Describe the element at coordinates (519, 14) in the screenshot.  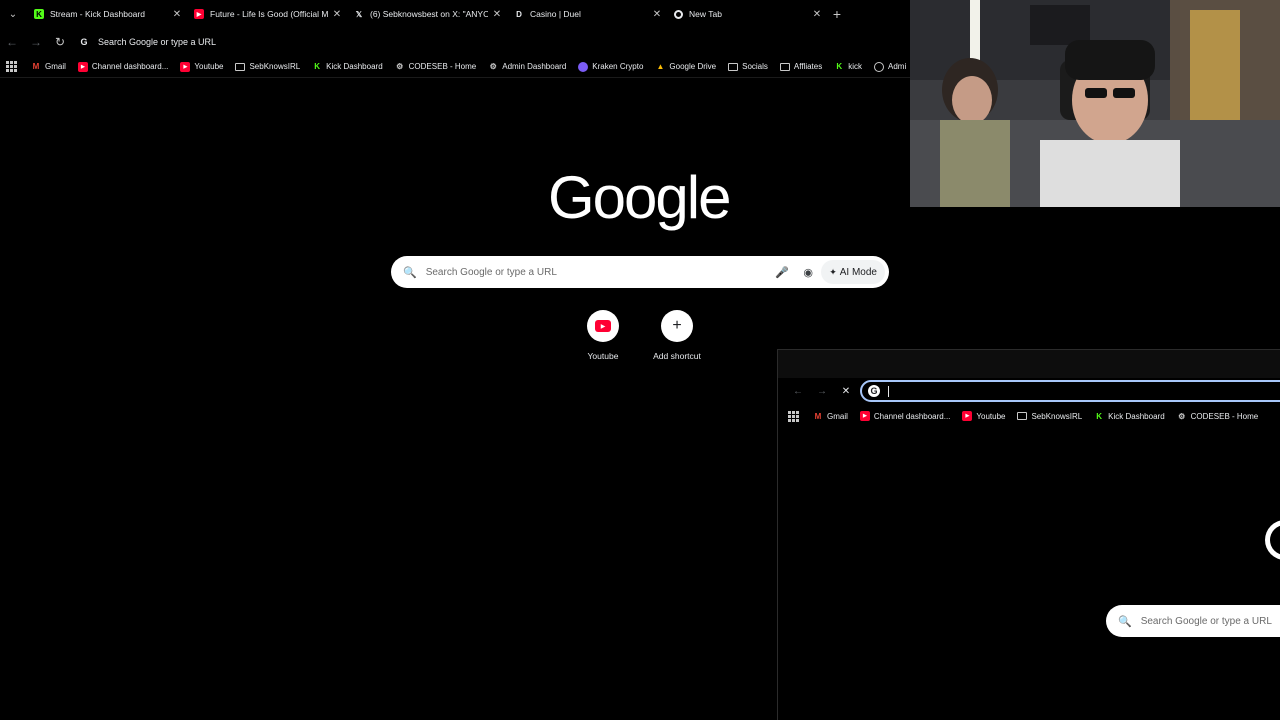
I see `duel-icon: D` at that location.